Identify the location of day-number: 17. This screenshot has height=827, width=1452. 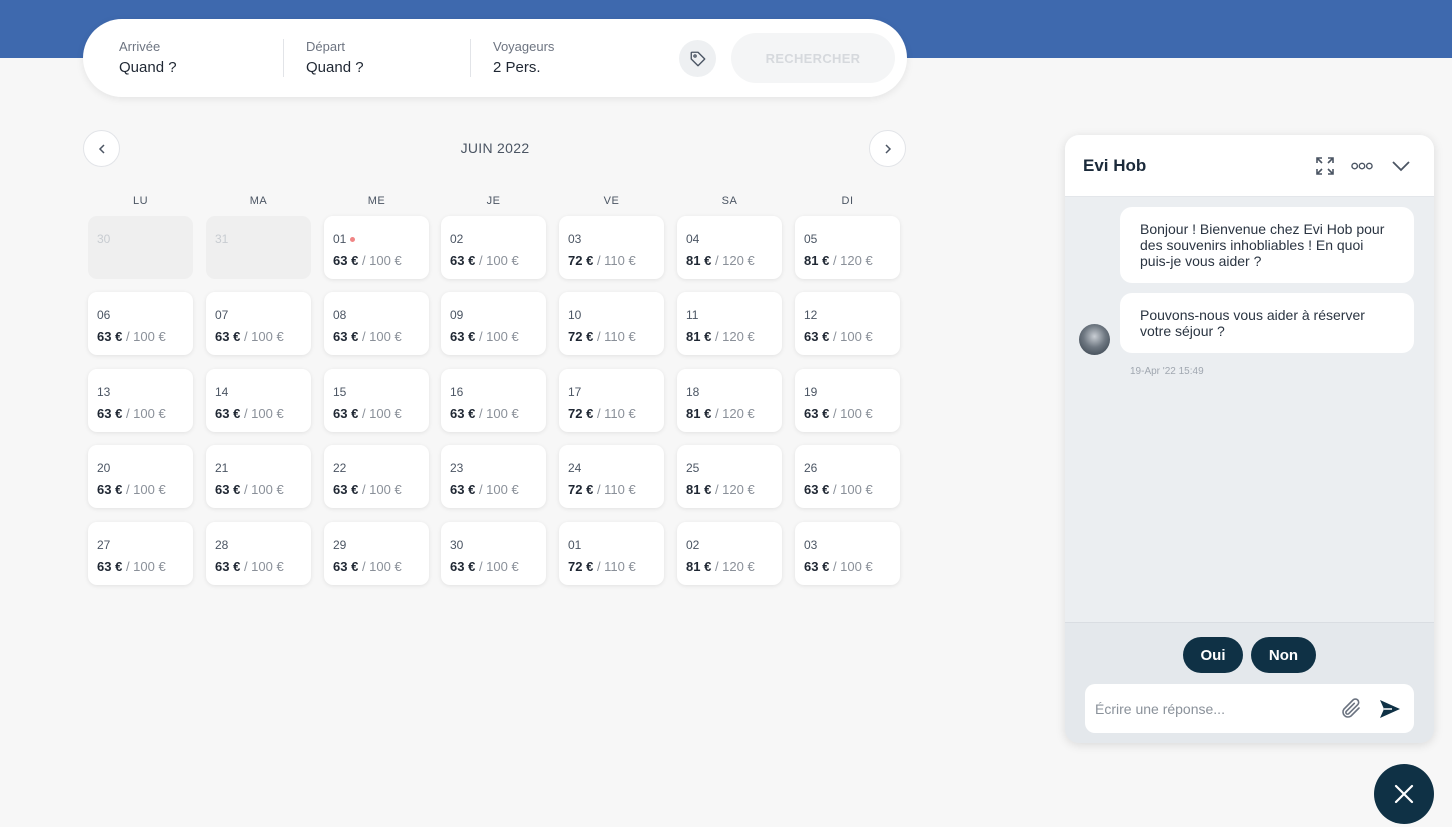
(575, 392).